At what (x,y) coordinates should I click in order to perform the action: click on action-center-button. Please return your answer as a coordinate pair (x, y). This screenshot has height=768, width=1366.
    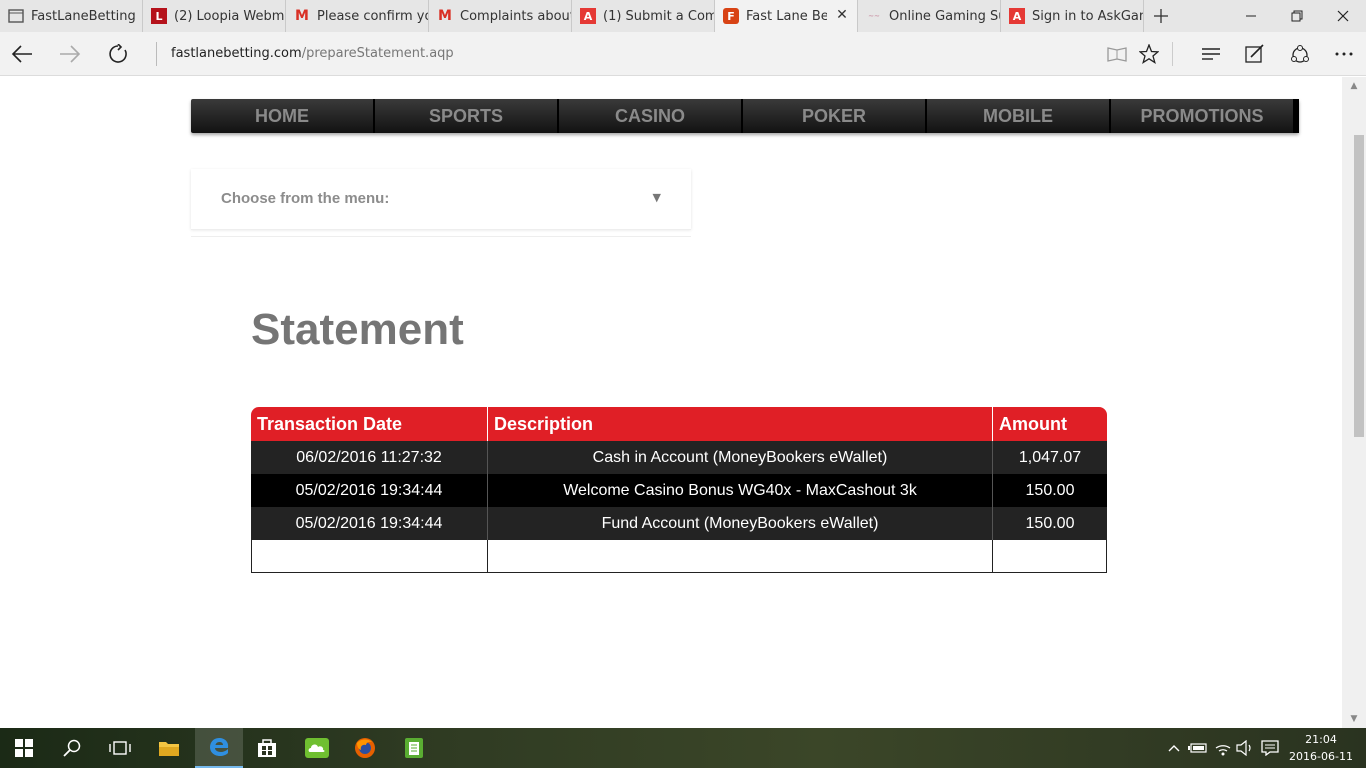
    Looking at the image, I should click on (1270, 748).